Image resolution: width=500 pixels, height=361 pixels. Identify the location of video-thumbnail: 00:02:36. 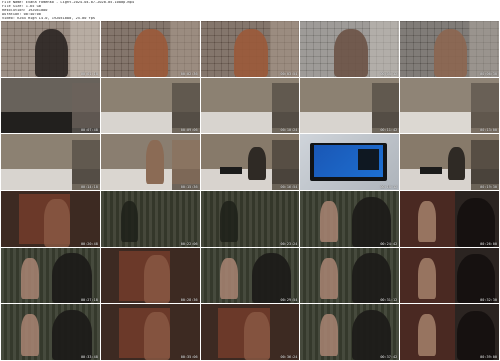
(150, 49).